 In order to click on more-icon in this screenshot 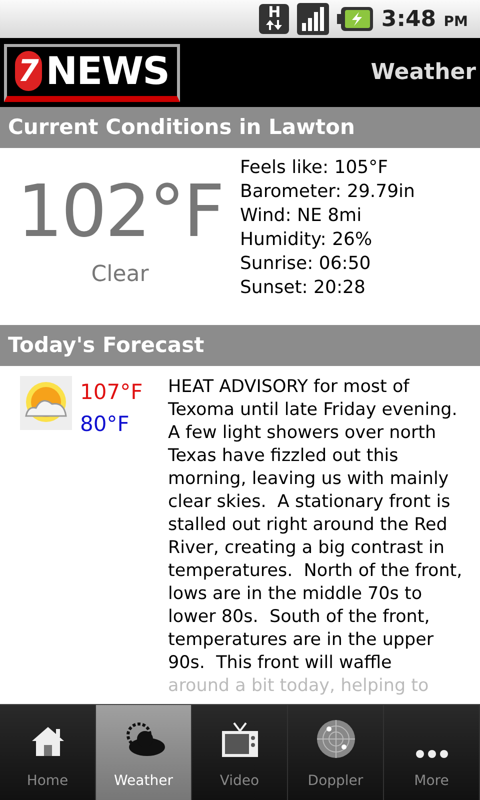, I will do `click(431, 754)`.